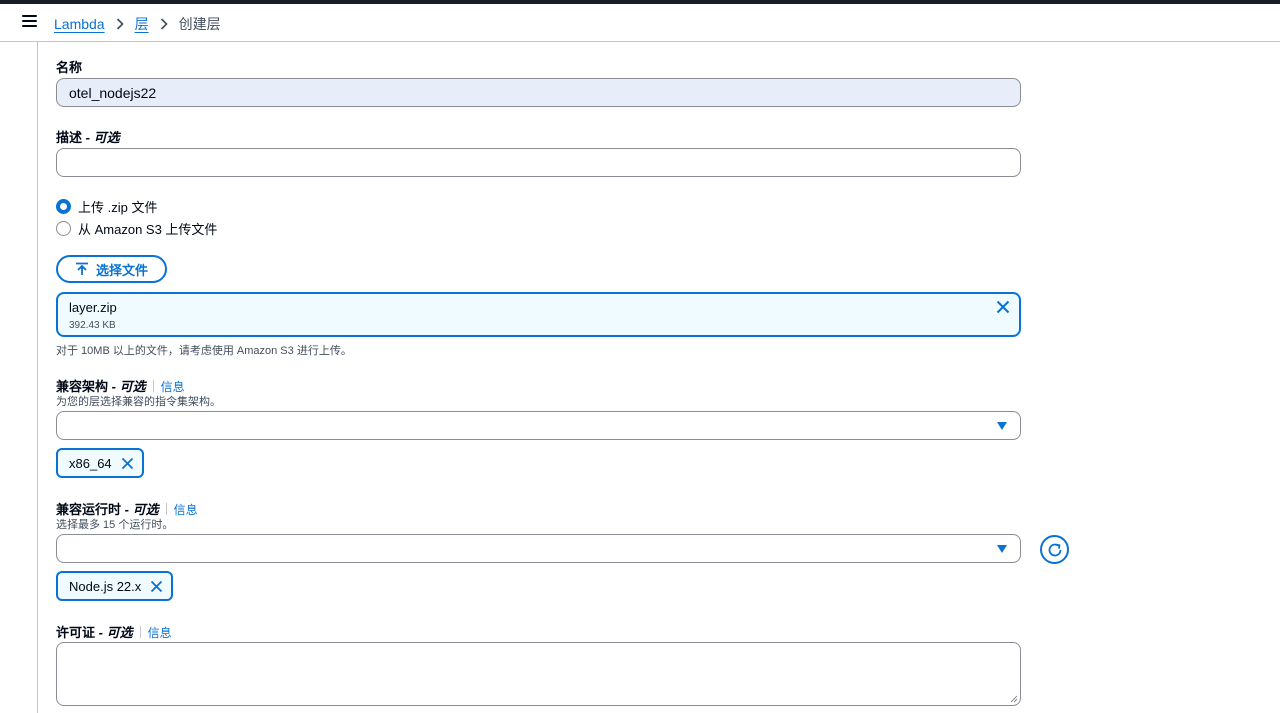  Describe the element at coordinates (105, 586) in the screenshot. I see `runtime-token-label: Node.js 22.x` at that location.